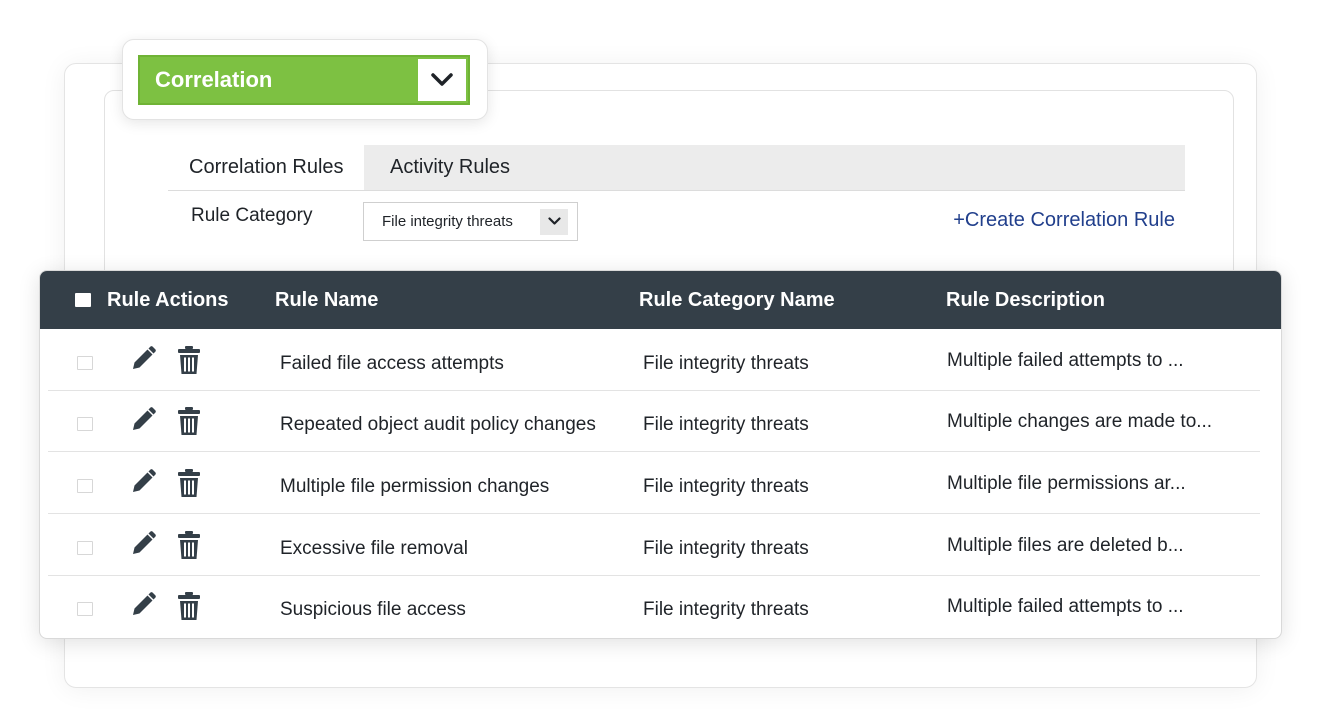 The image size is (1321, 727). What do you see at coordinates (1025, 300) in the screenshot?
I see `column-header-rule-description: Rule Description` at bounding box center [1025, 300].